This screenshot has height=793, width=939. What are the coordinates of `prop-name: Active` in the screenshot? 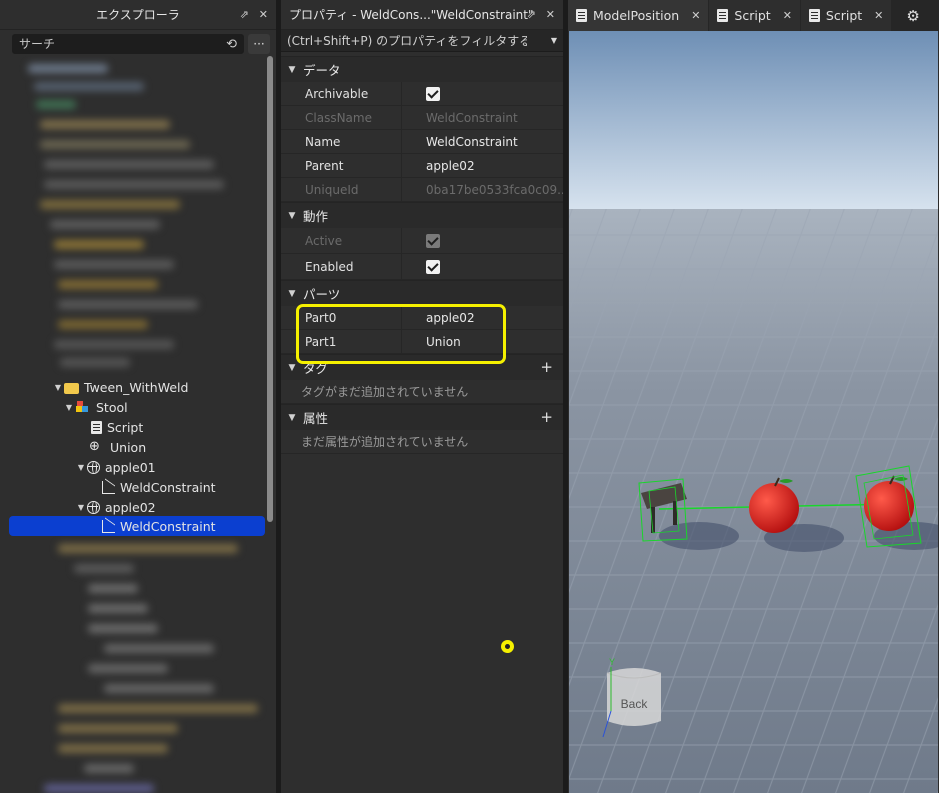 It's located at (324, 240).